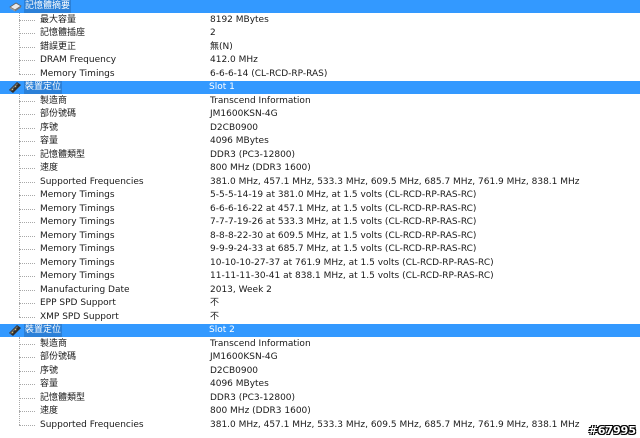  I want to click on property-label: Manufacturing Date, so click(85, 289).